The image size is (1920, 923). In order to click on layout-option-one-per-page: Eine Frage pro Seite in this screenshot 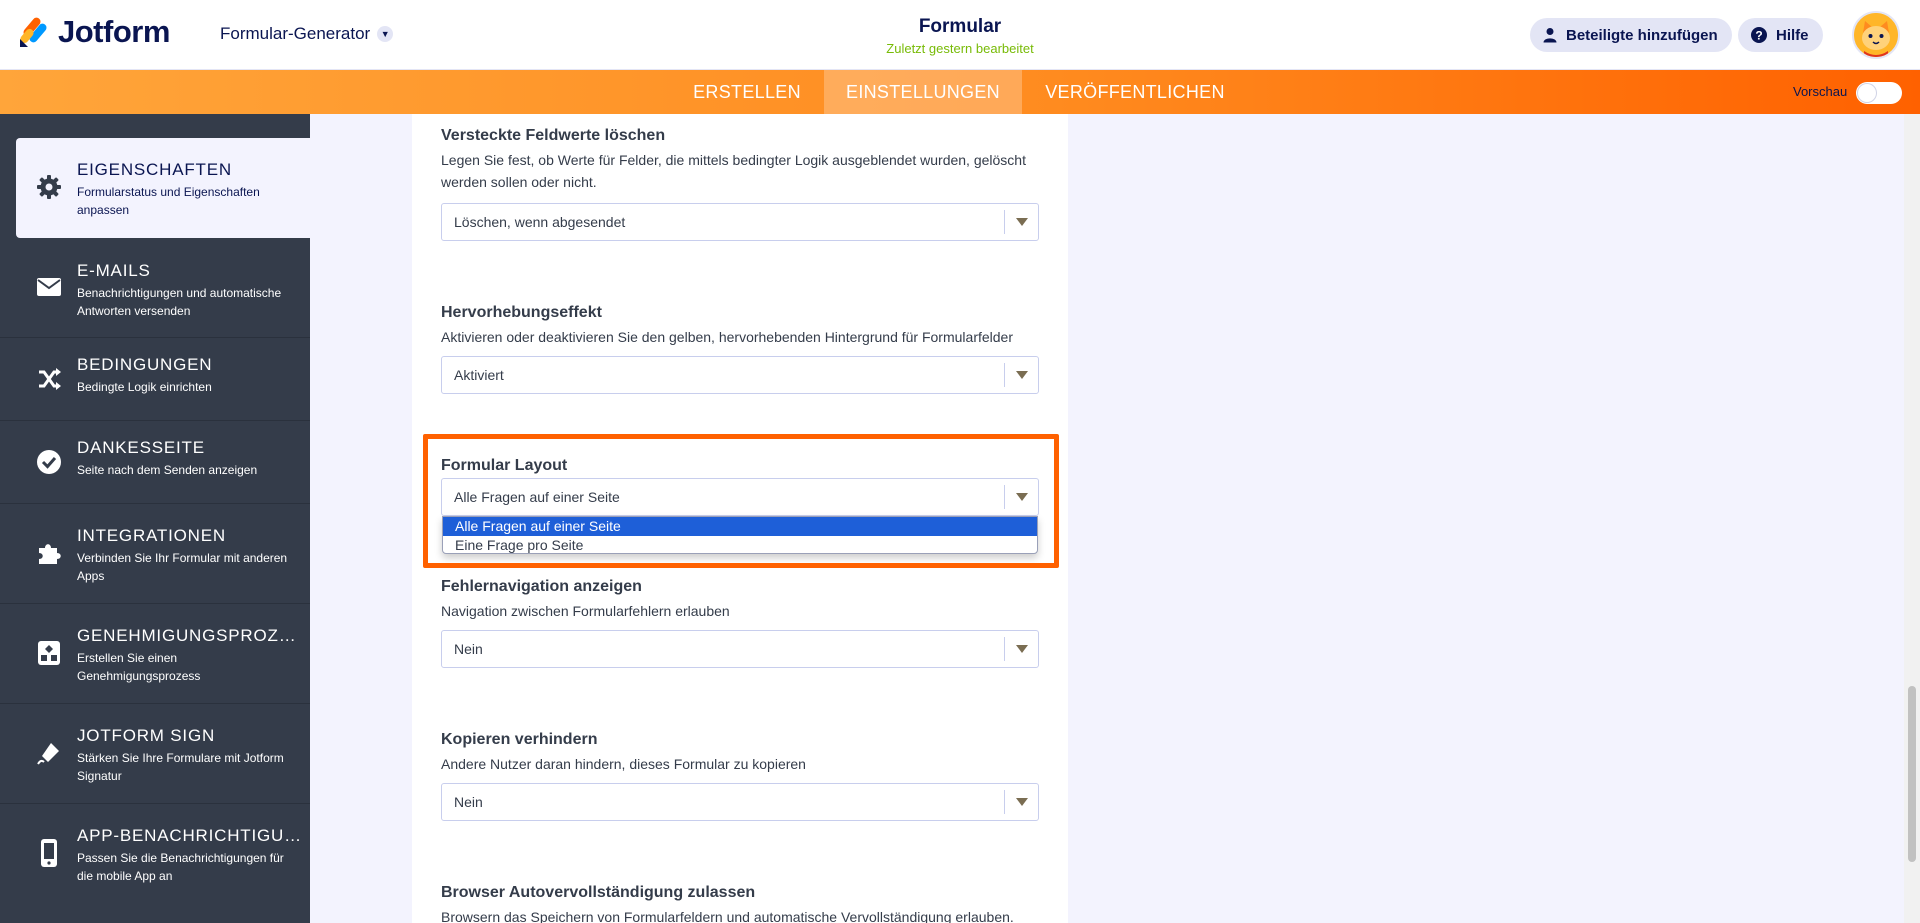, I will do `click(740, 545)`.